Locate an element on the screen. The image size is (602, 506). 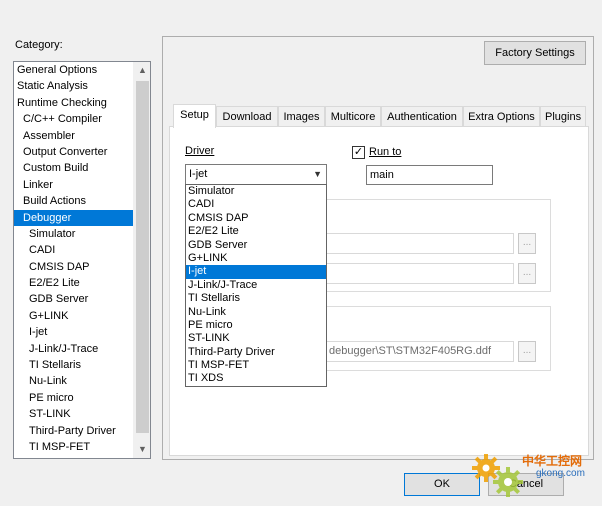
driver-option: Nu-Link is located at coordinates (256, 312).